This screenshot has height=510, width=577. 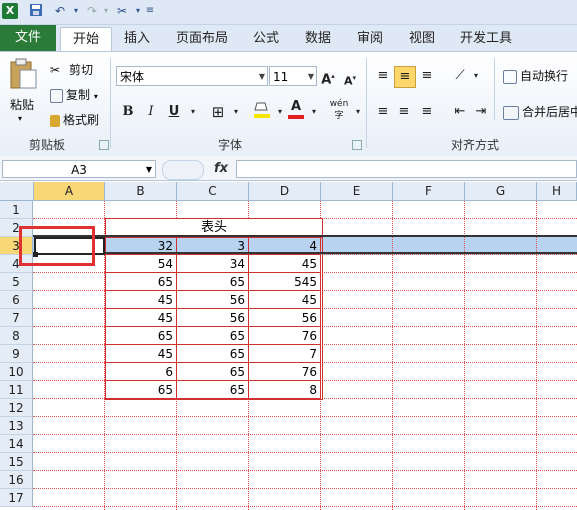 What do you see at coordinates (104, 145) in the screenshot?
I see `clipboard-launcher-icon` at bounding box center [104, 145].